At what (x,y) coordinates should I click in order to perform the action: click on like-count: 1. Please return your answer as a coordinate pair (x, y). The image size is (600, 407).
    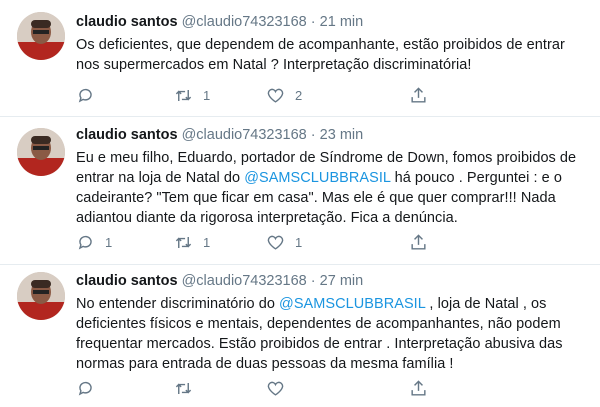
    Looking at the image, I should click on (299, 242).